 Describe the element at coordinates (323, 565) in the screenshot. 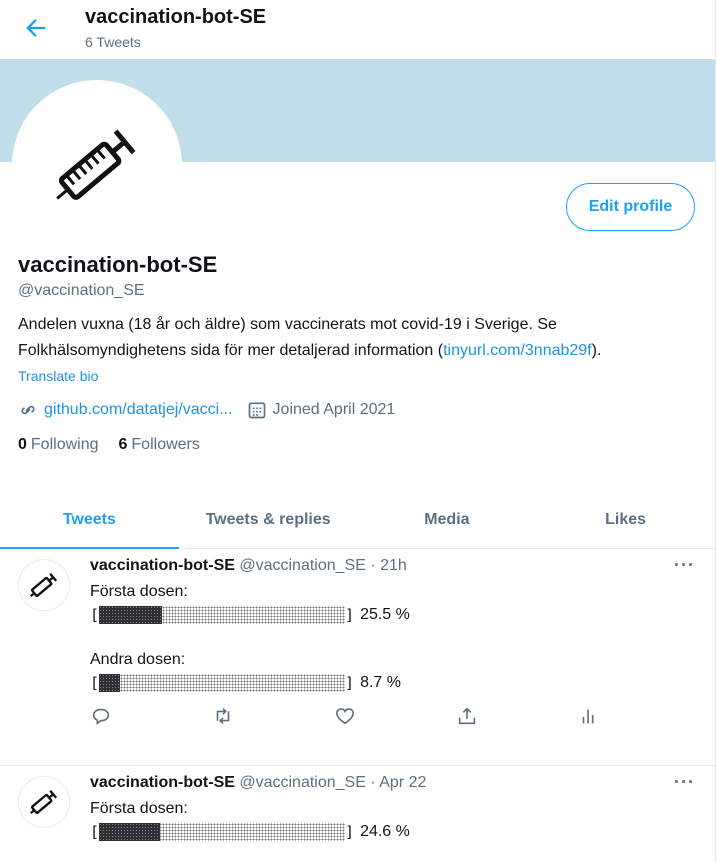

I see `tweet-meta: @vaccination_SE · 21h` at that location.